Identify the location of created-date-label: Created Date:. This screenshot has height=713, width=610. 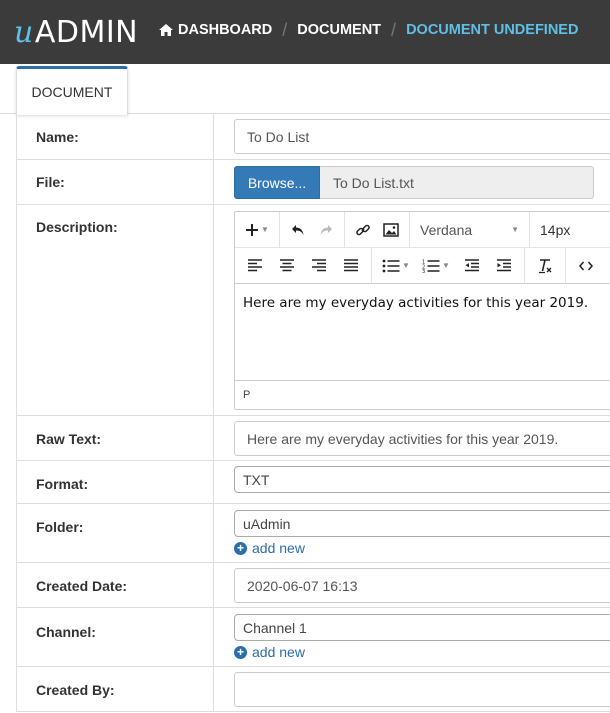
(82, 586).